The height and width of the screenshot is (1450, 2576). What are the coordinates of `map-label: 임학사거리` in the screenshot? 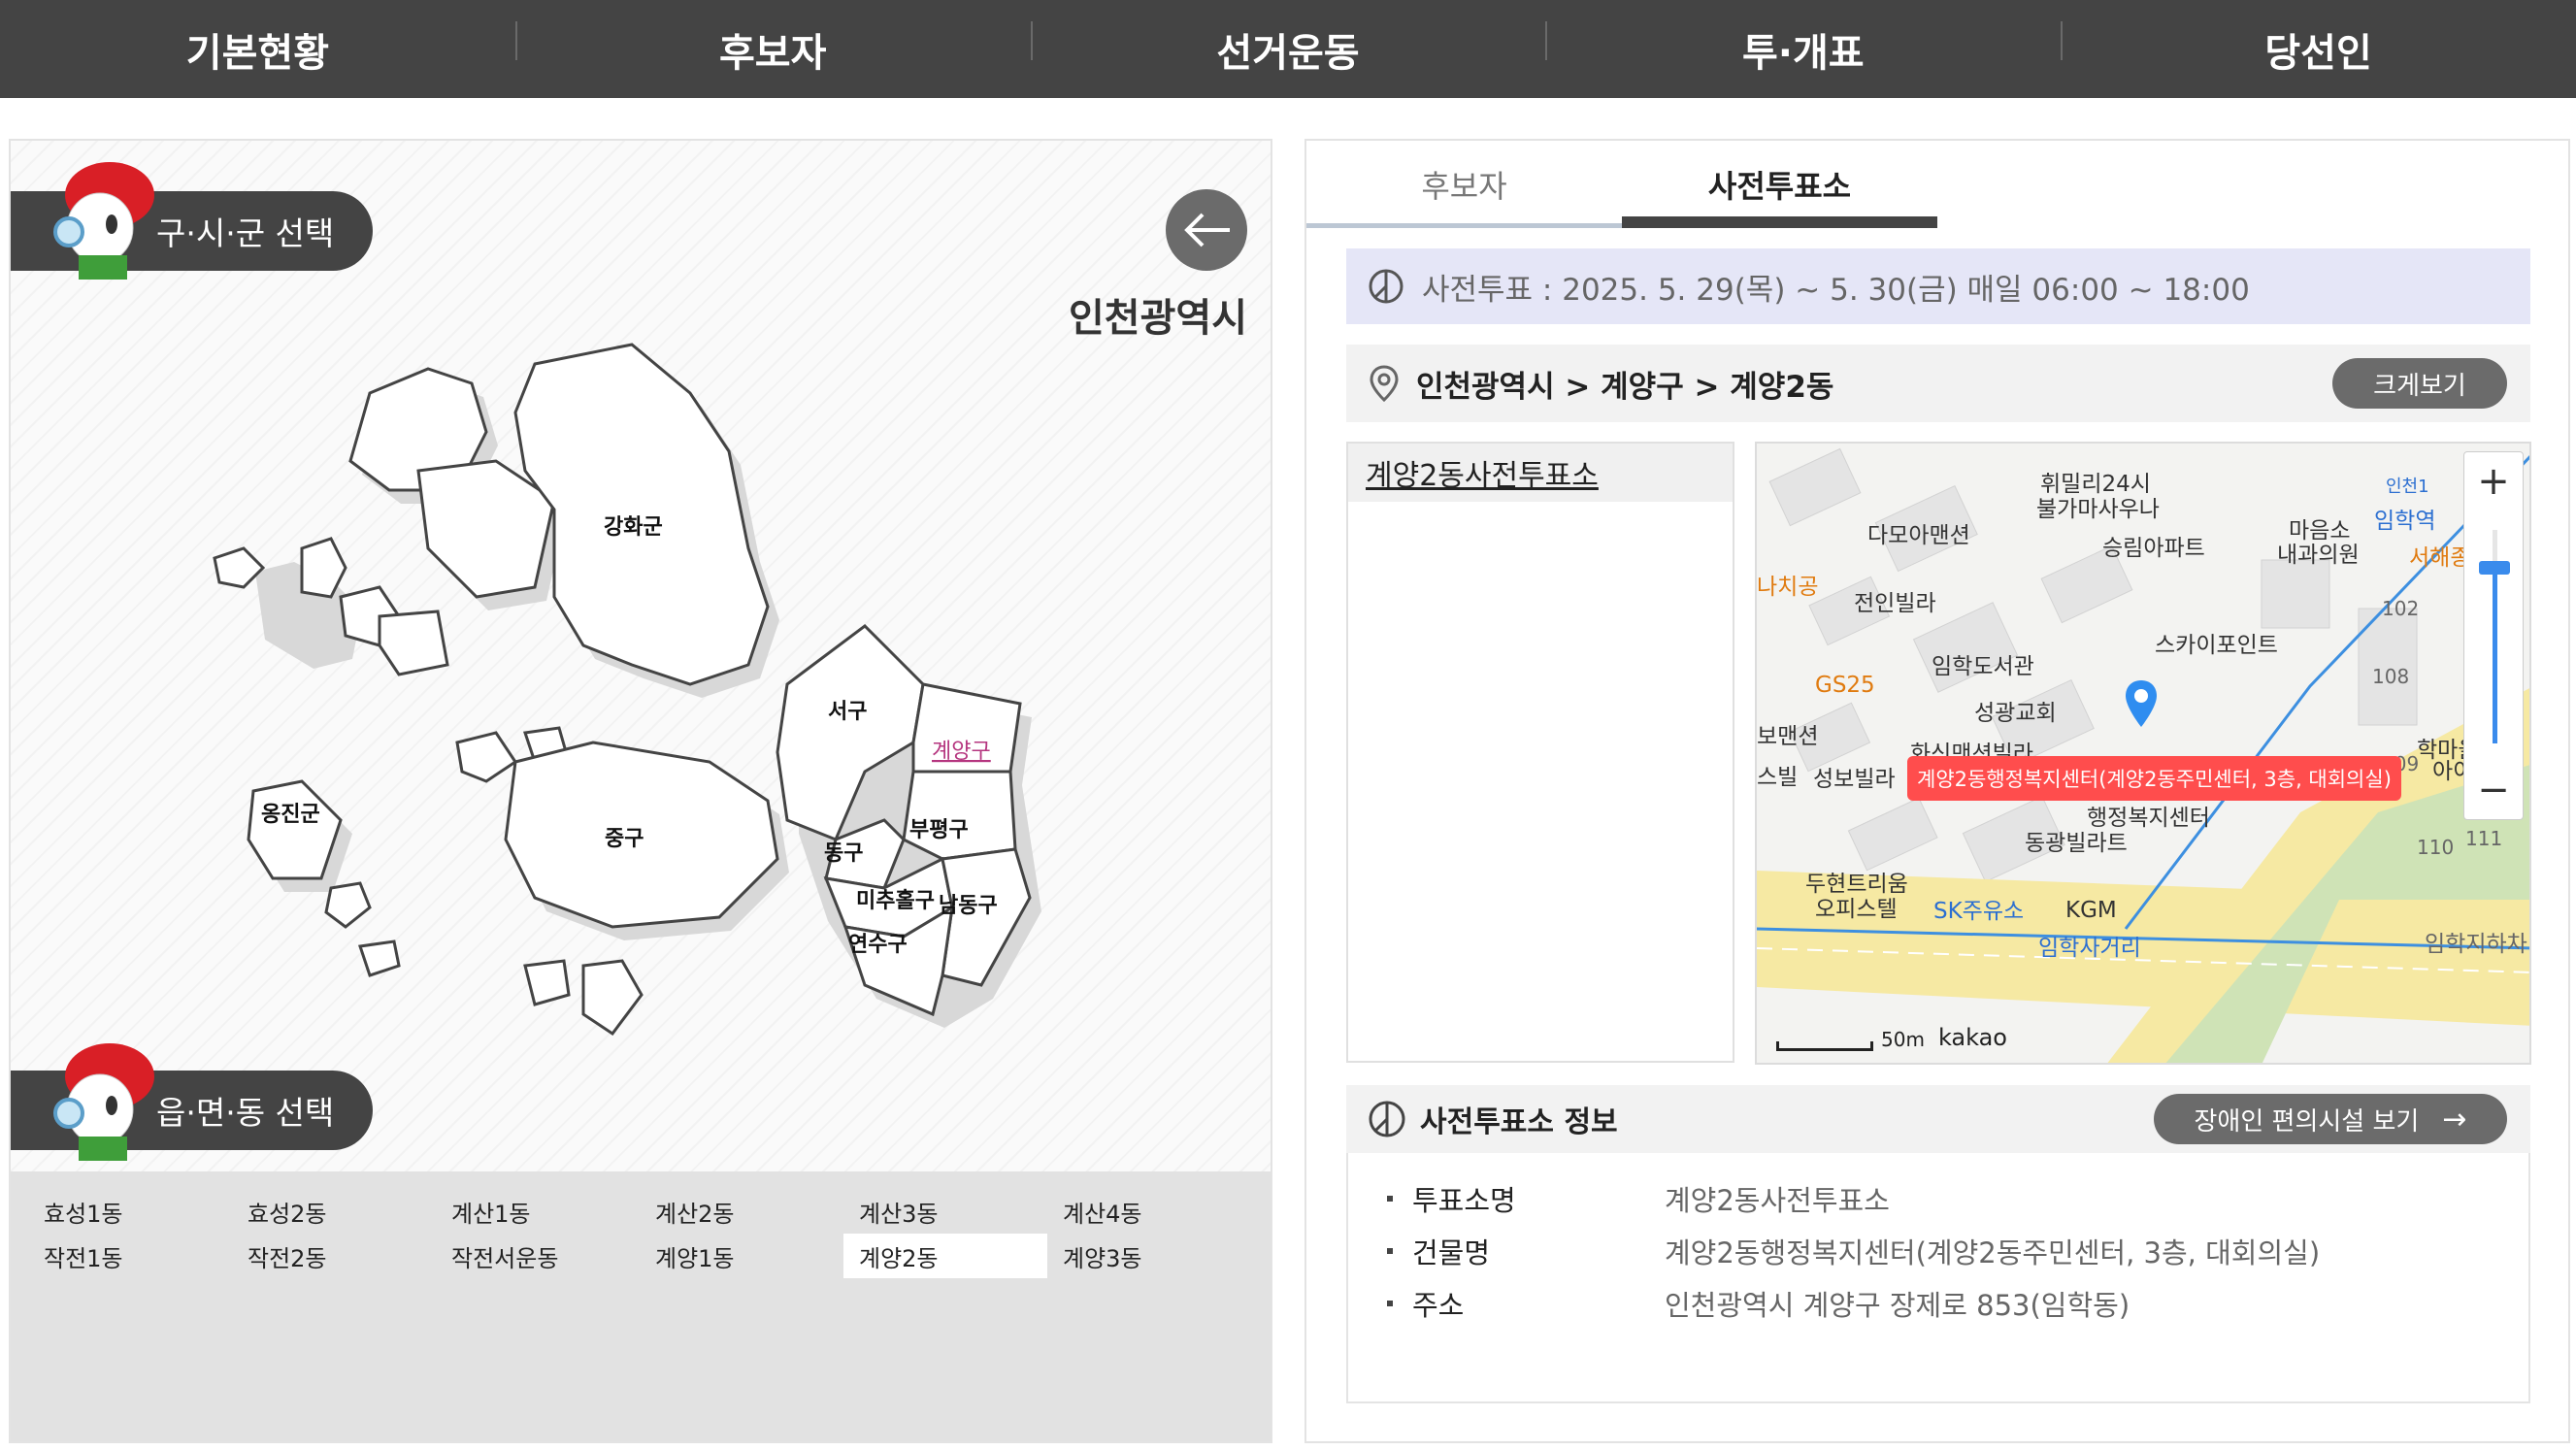 It's located at (2089, 948).